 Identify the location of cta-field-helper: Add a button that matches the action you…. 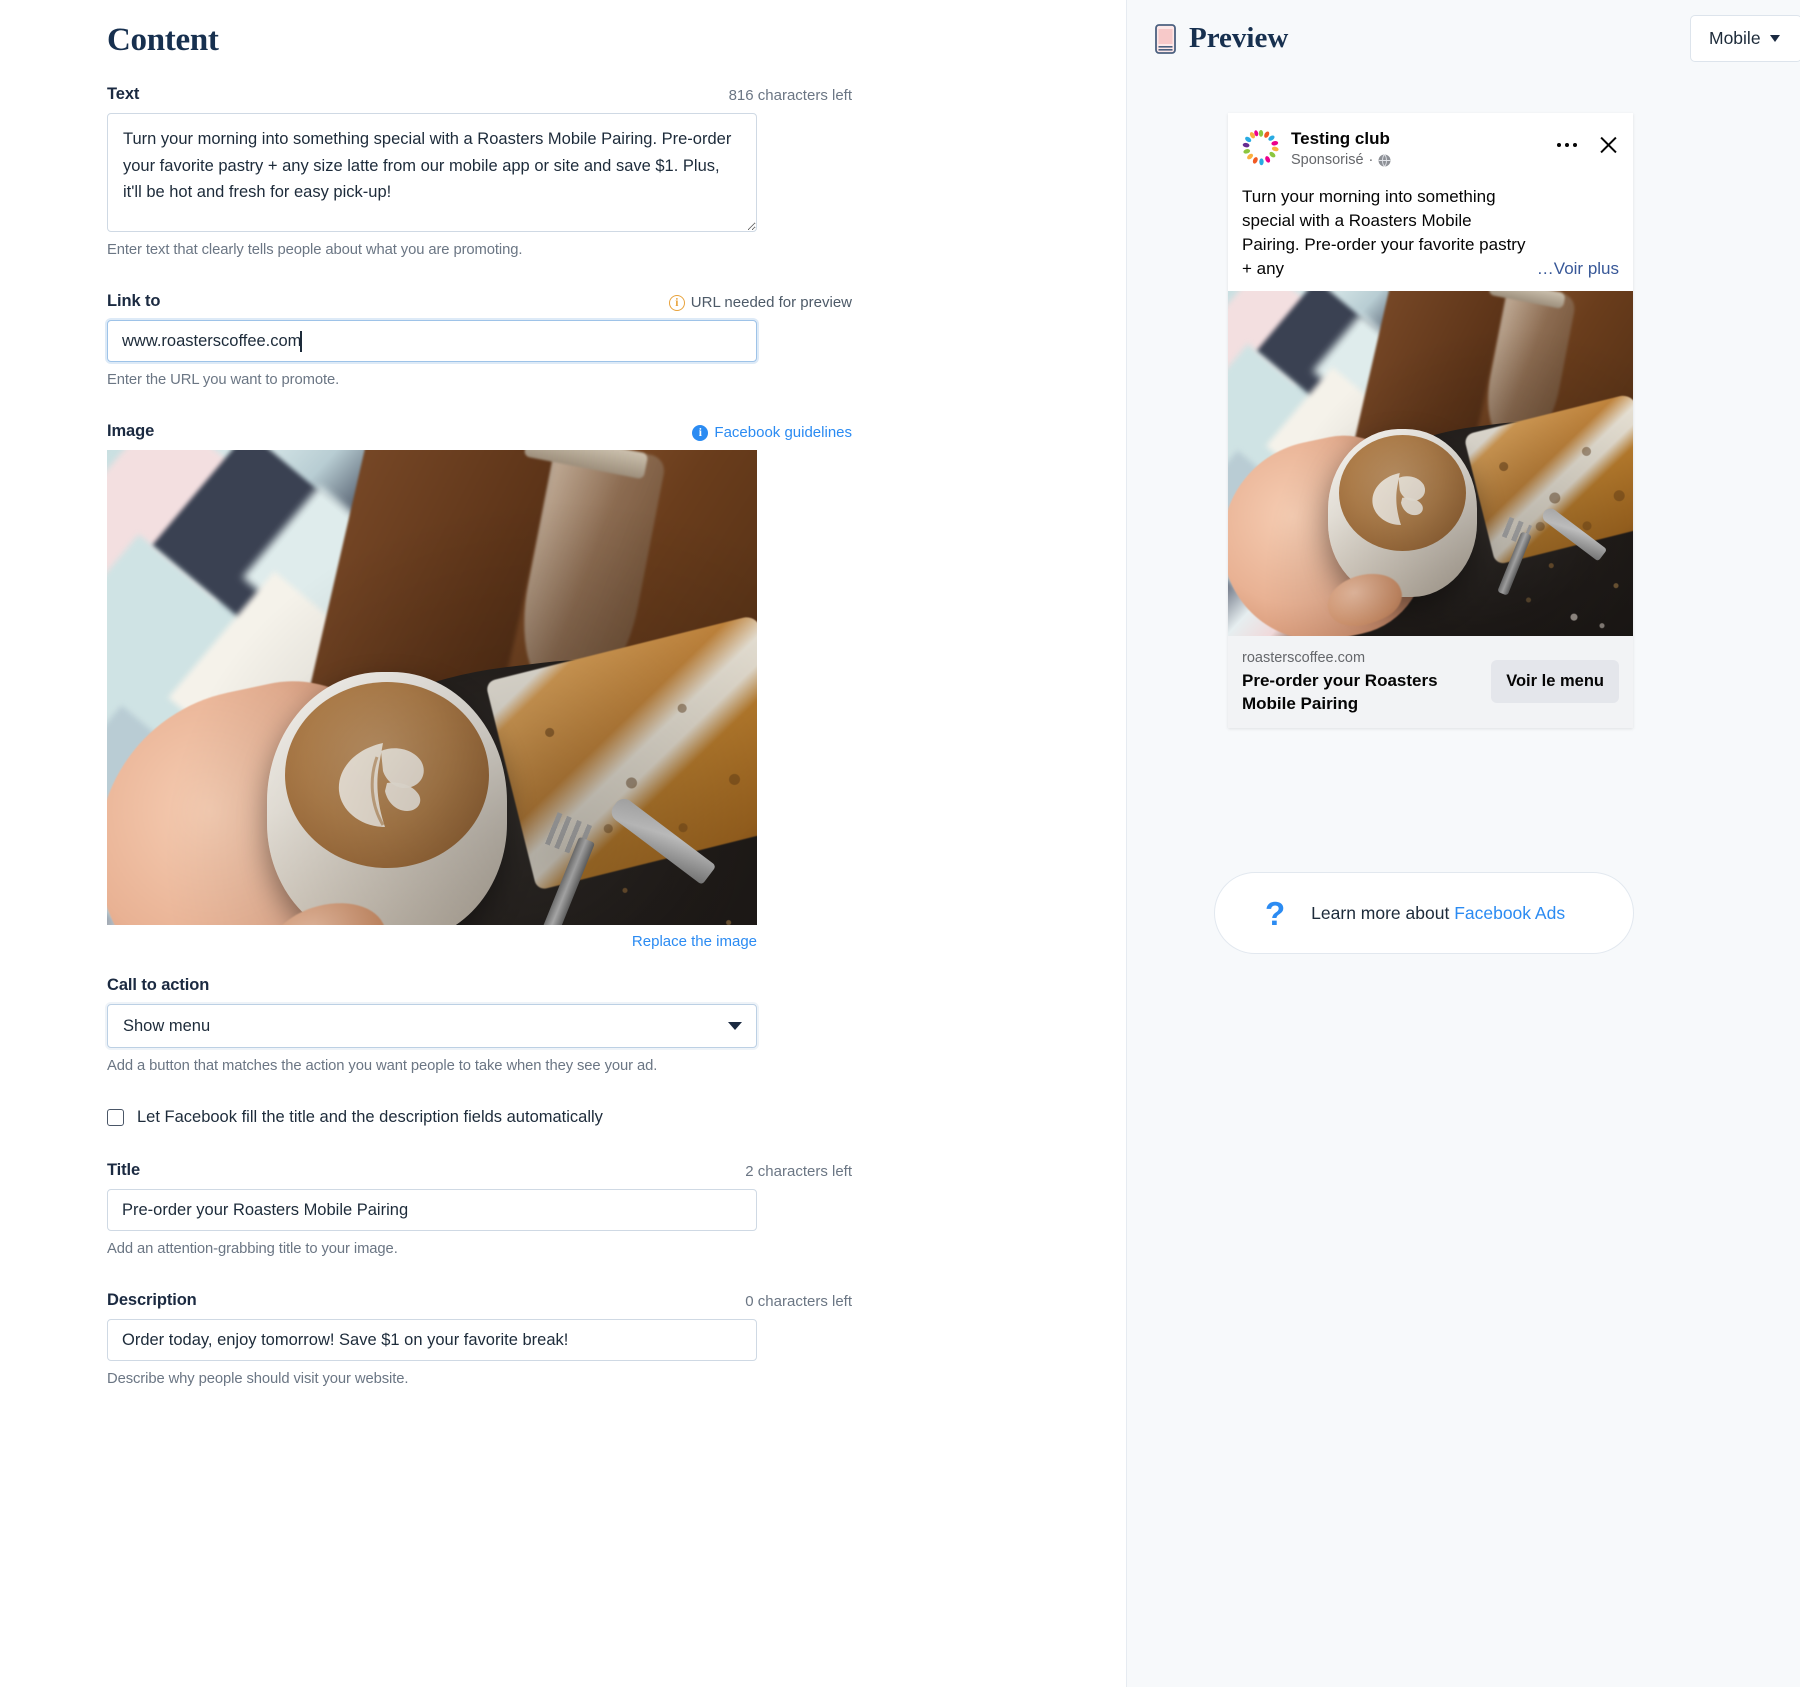
(382, 1066).